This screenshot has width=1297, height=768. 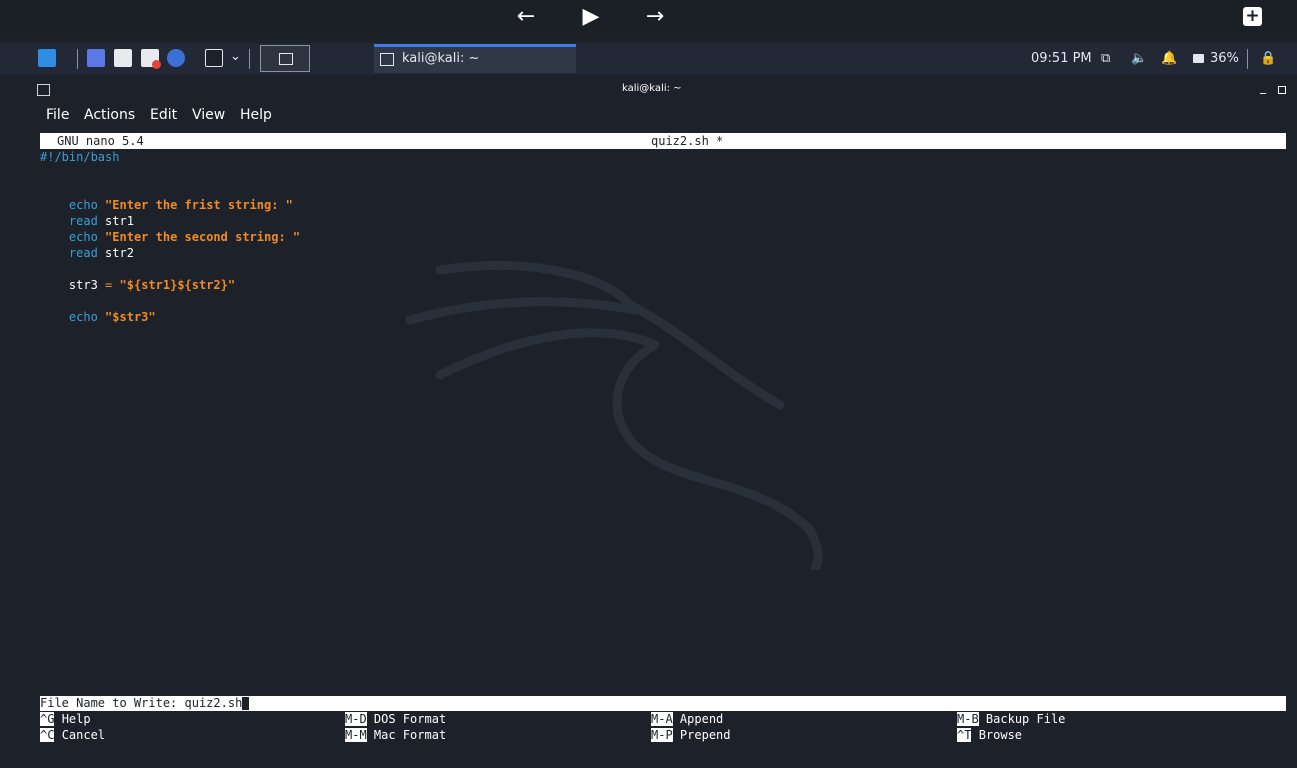 What do you see at coordinates (65, 719) in the screenshot?
I see `shortcut-help: ^G Help` at bounding box center [65, 719].